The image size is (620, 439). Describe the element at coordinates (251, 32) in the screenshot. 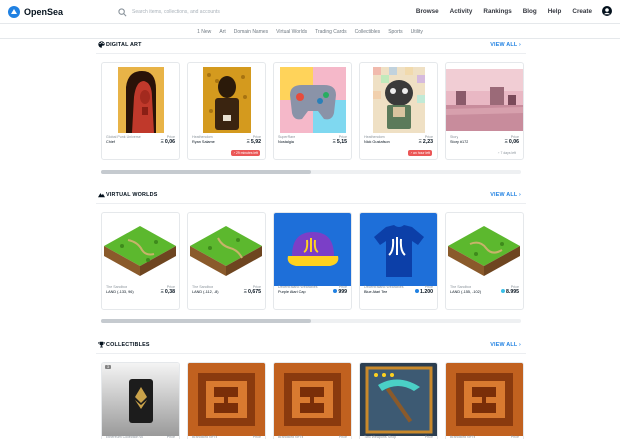

I see `category-domain-names: Domain Names` at that location.